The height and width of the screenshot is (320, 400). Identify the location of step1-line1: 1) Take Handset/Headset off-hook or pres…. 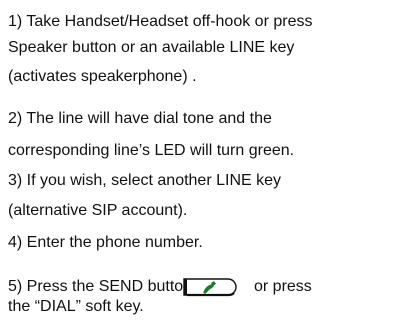
(160, 21).